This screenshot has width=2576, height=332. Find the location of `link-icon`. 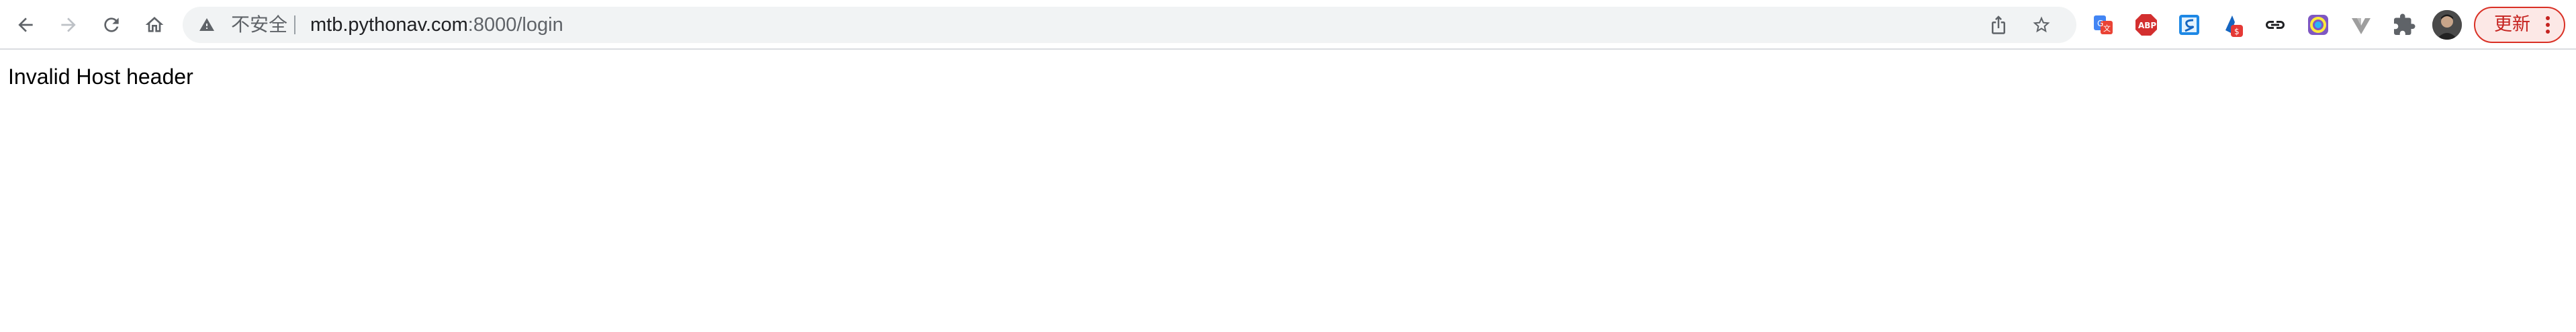

link-icon is located at coordinates (2275, 25).